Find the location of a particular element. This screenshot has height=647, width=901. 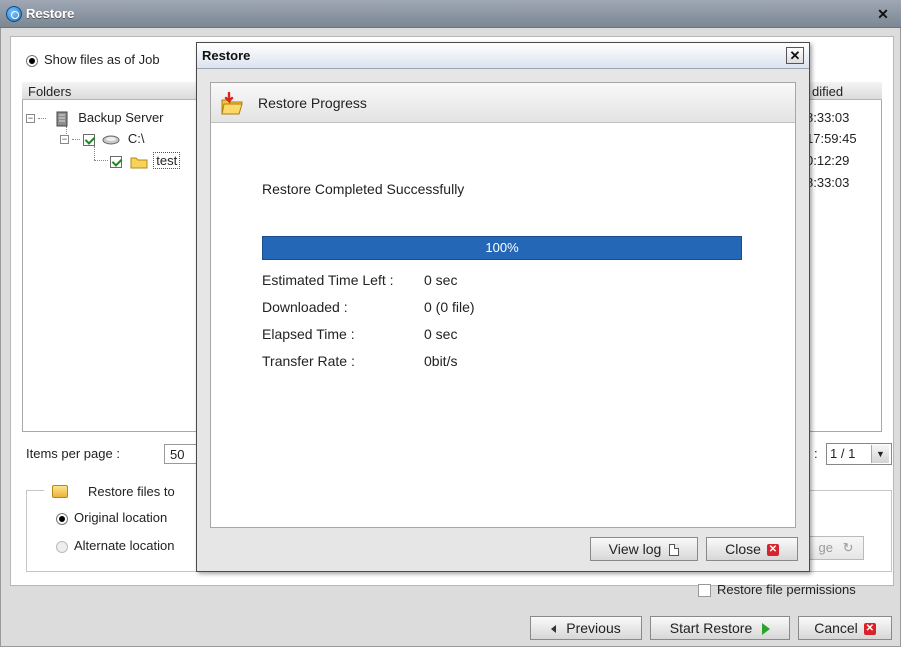

refresh-icon: ↻ is located at coordinates (848, 547).